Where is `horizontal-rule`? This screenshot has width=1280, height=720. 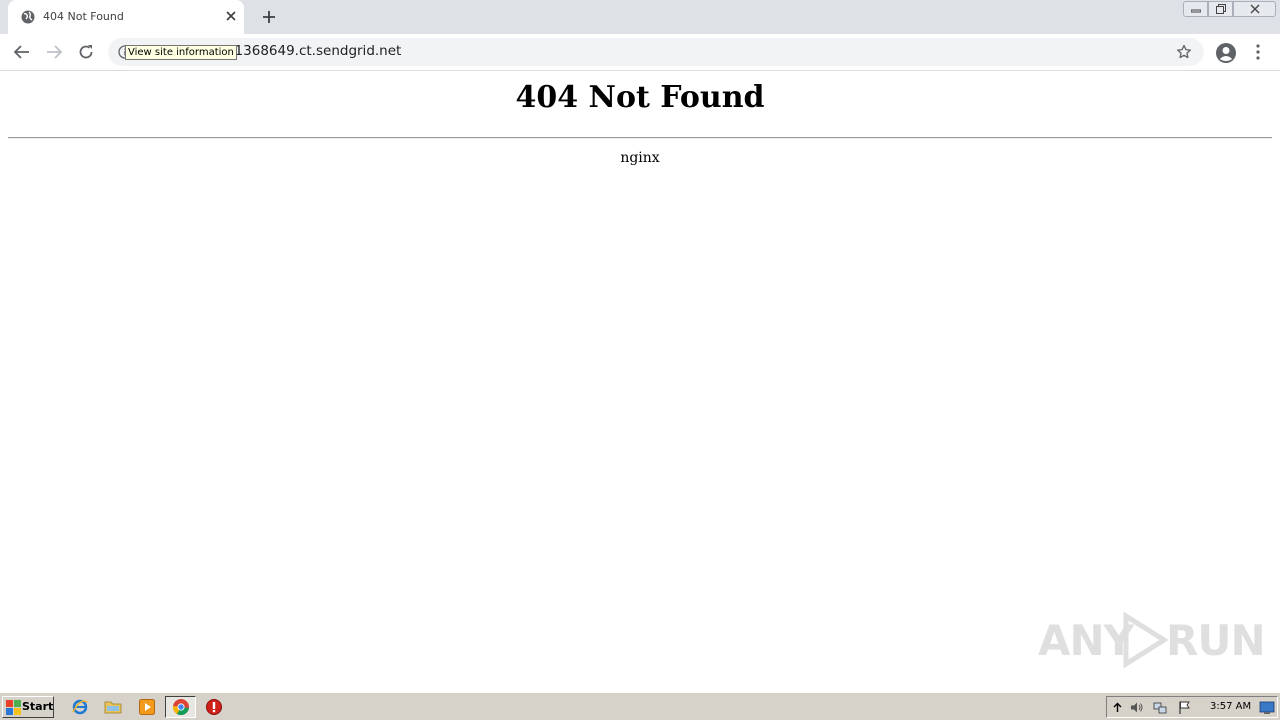 horizontal-rule is located at coordinates (640, 138).